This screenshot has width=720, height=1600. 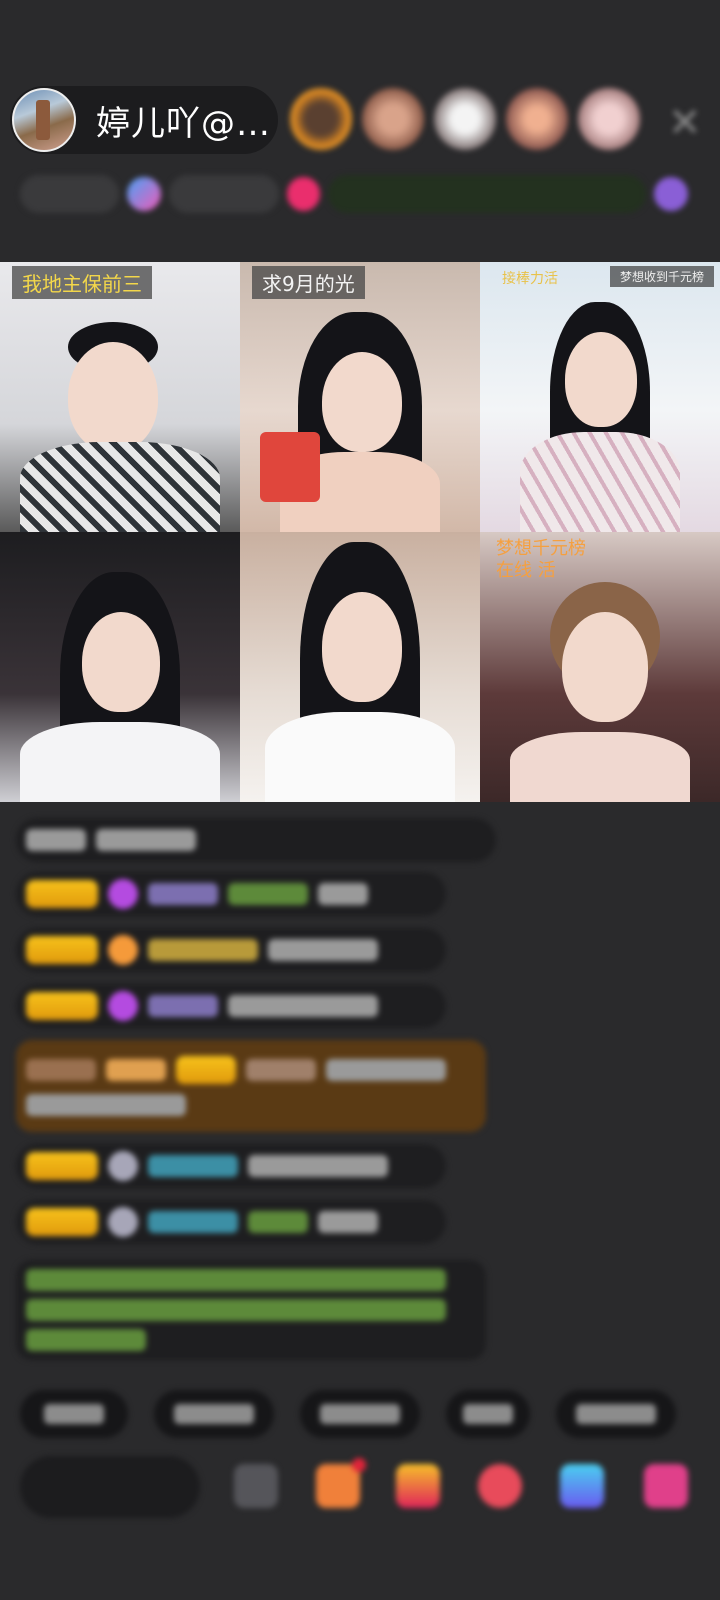 I want to click on video-cell: 求9月的光, so click(x=360, y=397).